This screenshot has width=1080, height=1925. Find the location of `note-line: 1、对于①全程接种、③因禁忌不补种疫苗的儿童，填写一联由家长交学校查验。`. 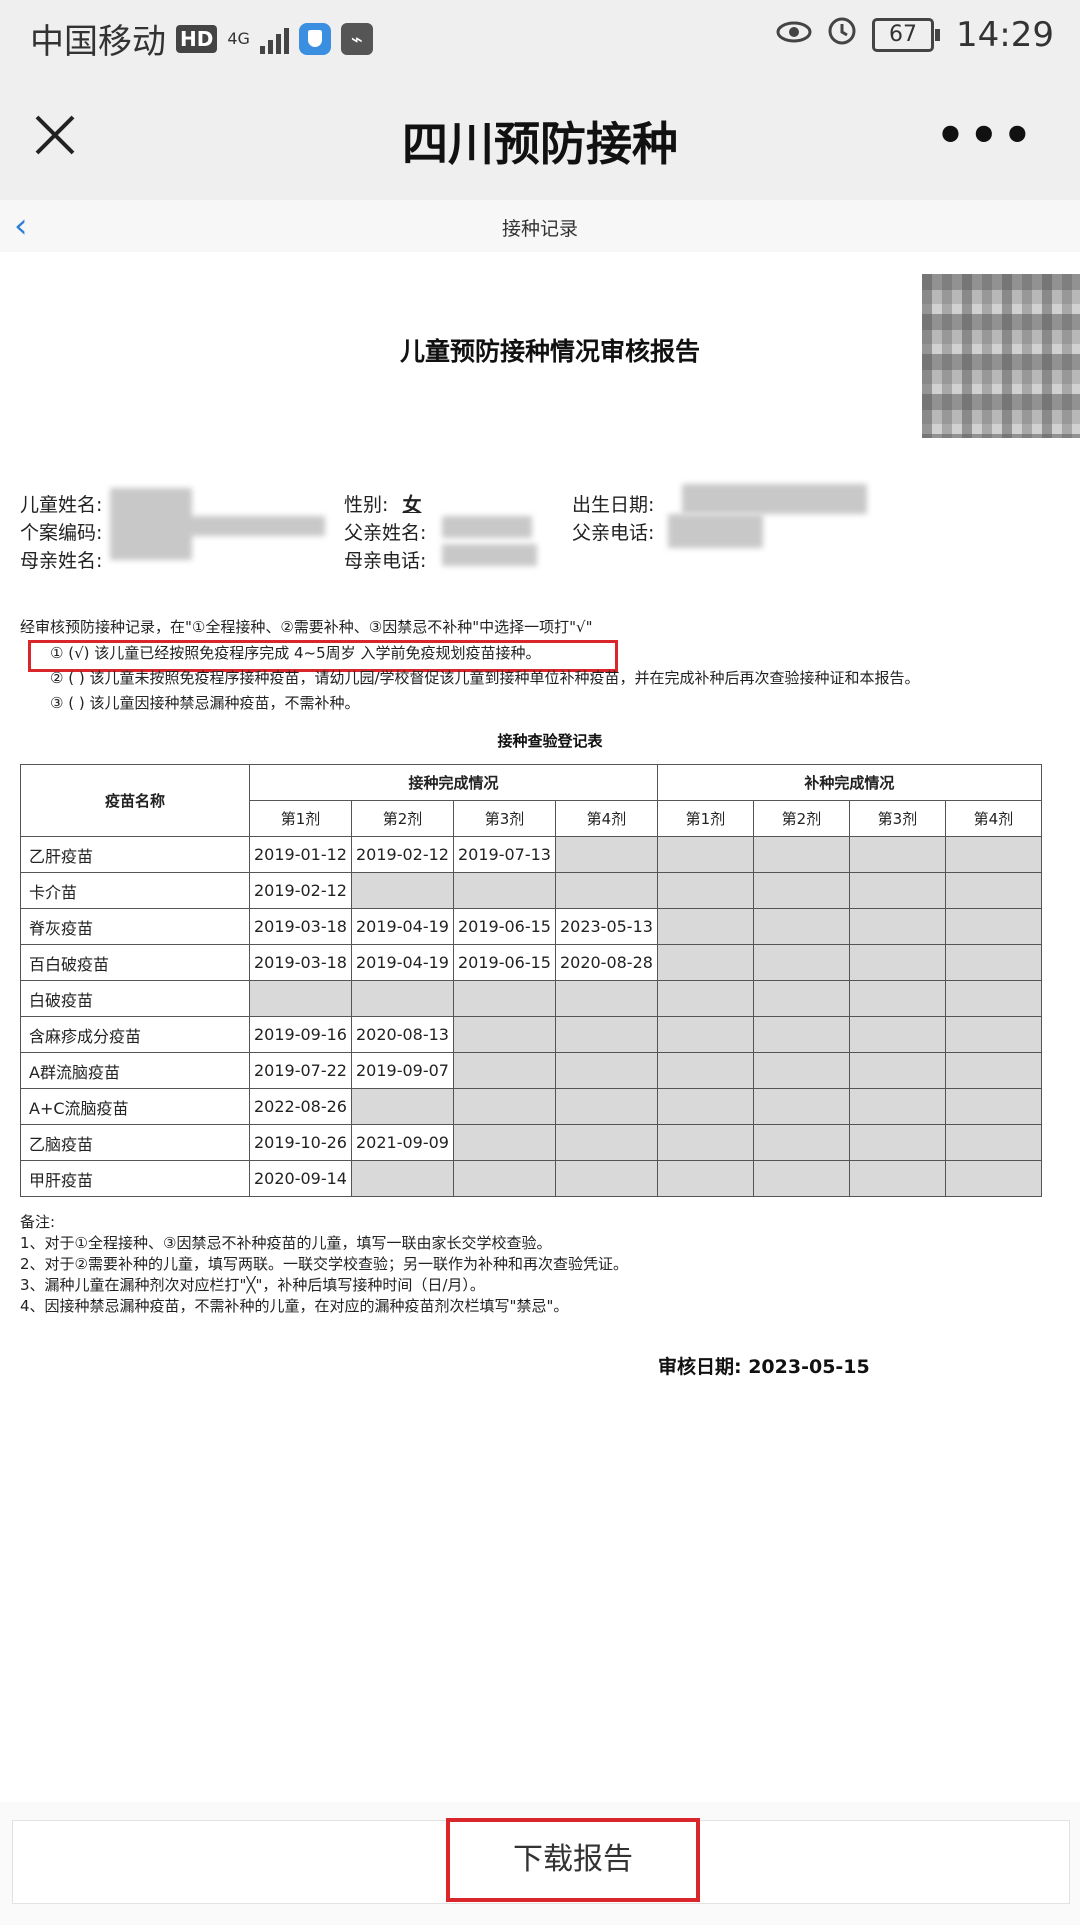

note-line: 1、对于①全程接种、③因禁忌不补种疫苗的儿童，填写一联由家长交学校查验。 is located at coordinates (286, 1243).